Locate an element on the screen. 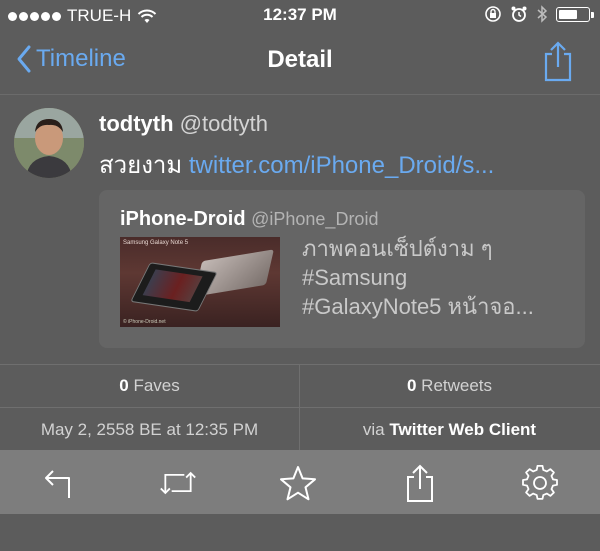 This screenshot has height=551, width=600. gear-icon is located at coordinates (540, 482).